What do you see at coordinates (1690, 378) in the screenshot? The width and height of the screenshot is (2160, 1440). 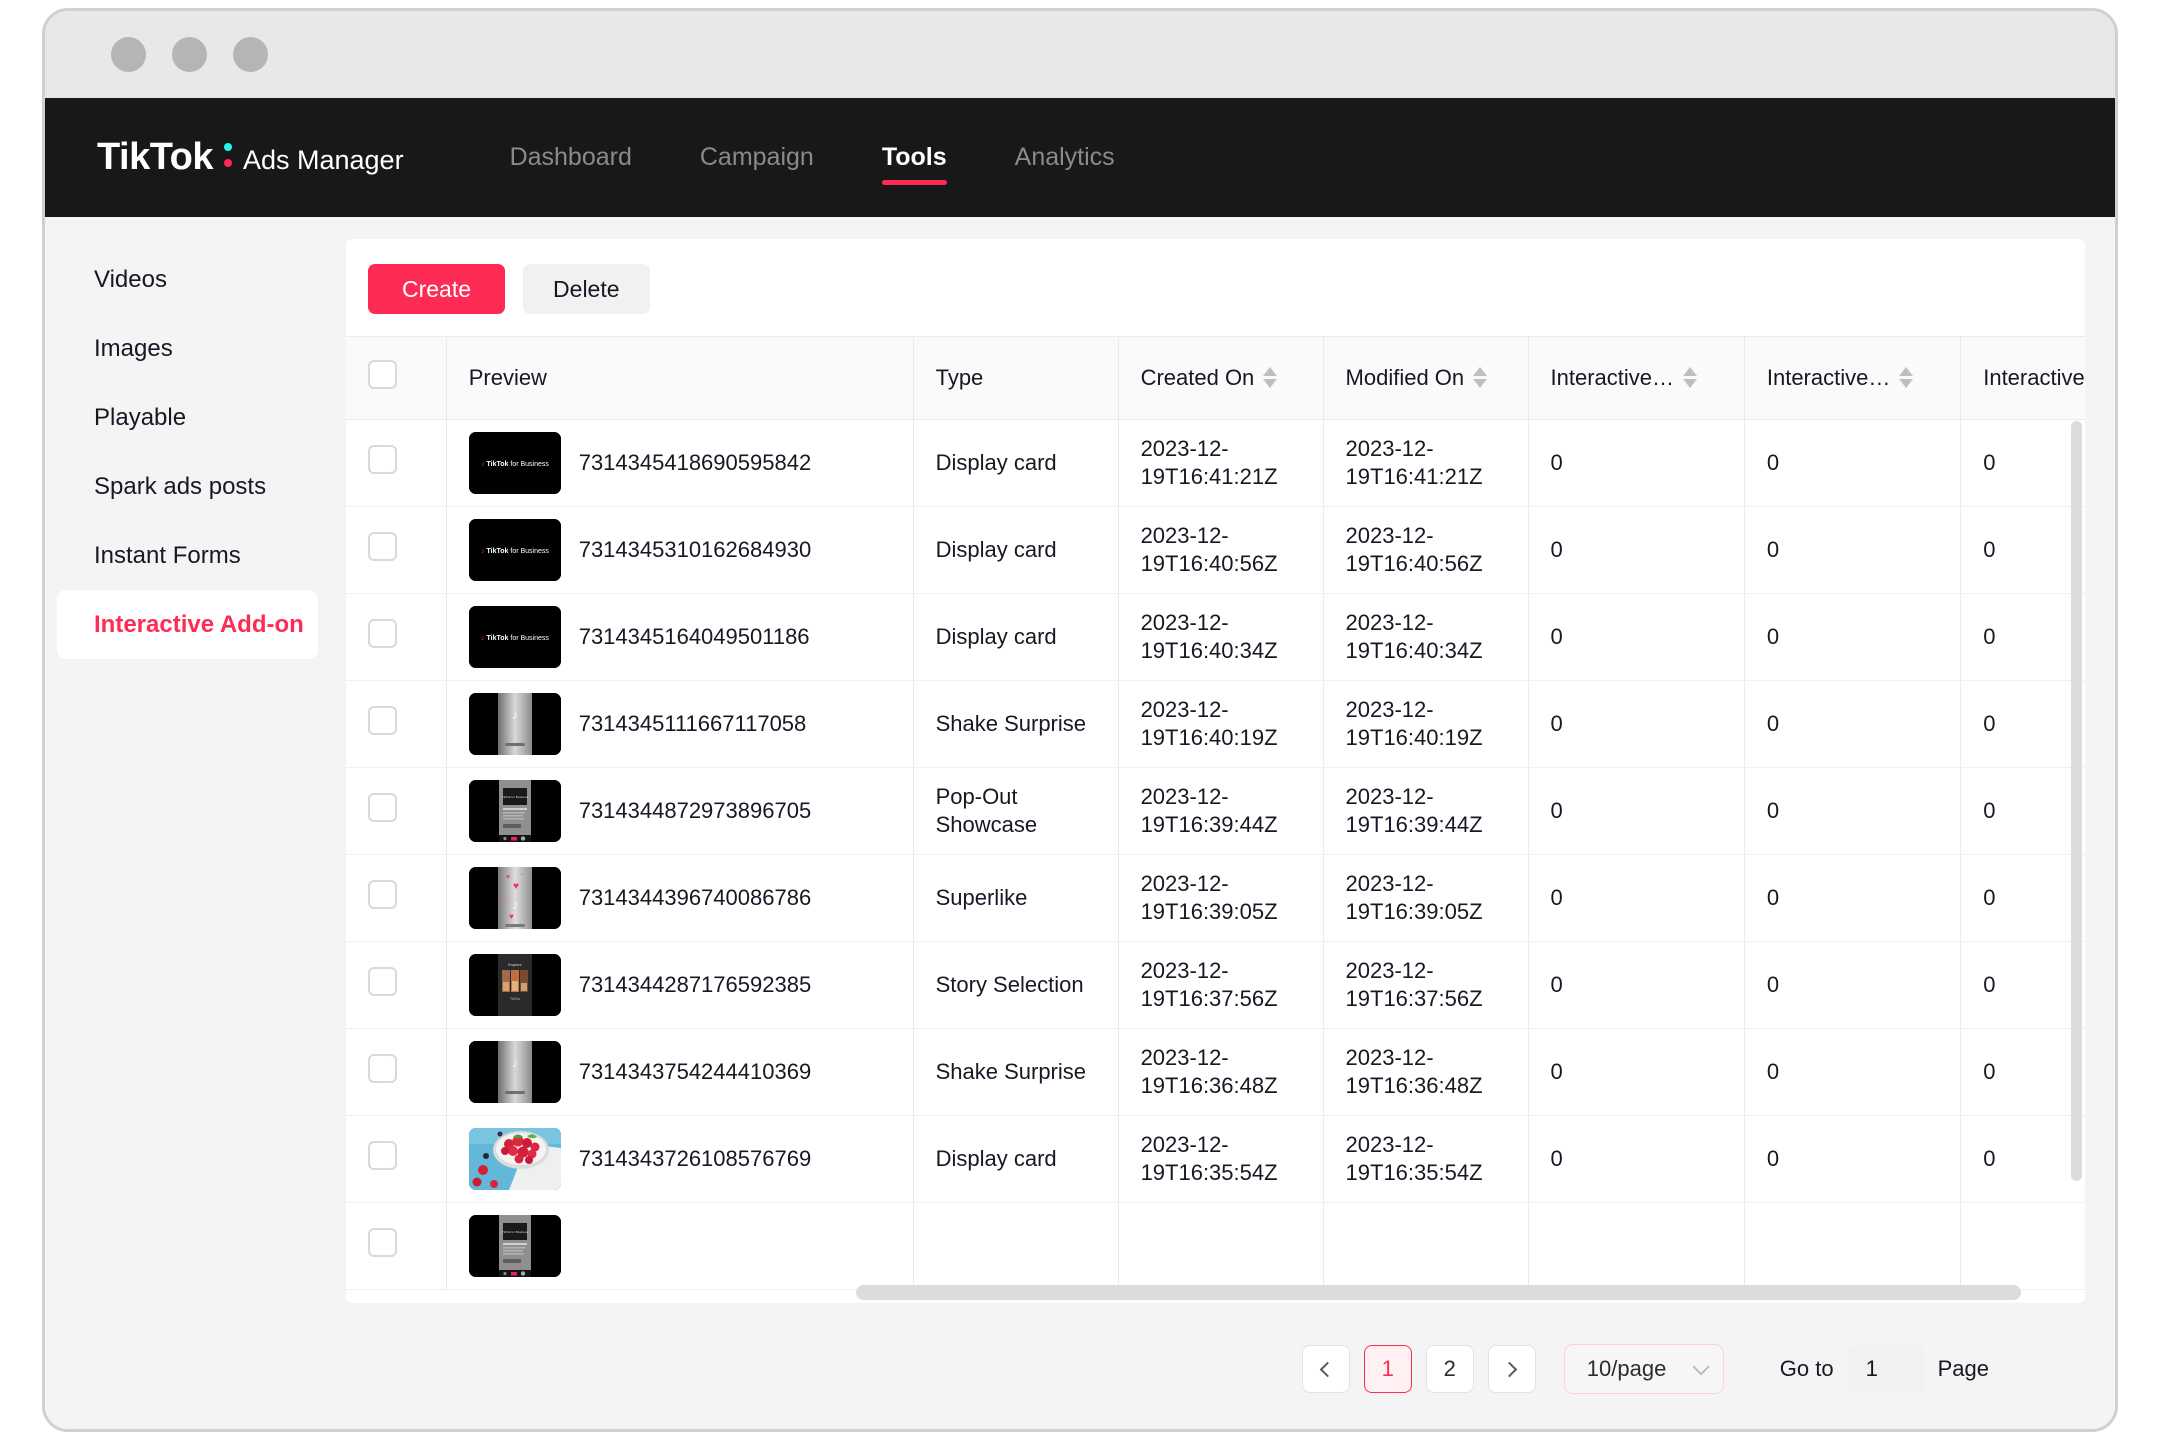 I see `sort-metric-1-icon` at bounding box center [1690, 378].